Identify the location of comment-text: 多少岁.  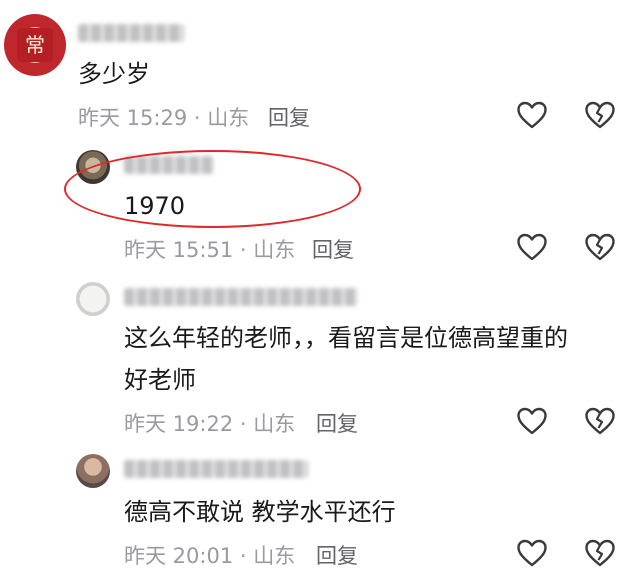
(114, 74).